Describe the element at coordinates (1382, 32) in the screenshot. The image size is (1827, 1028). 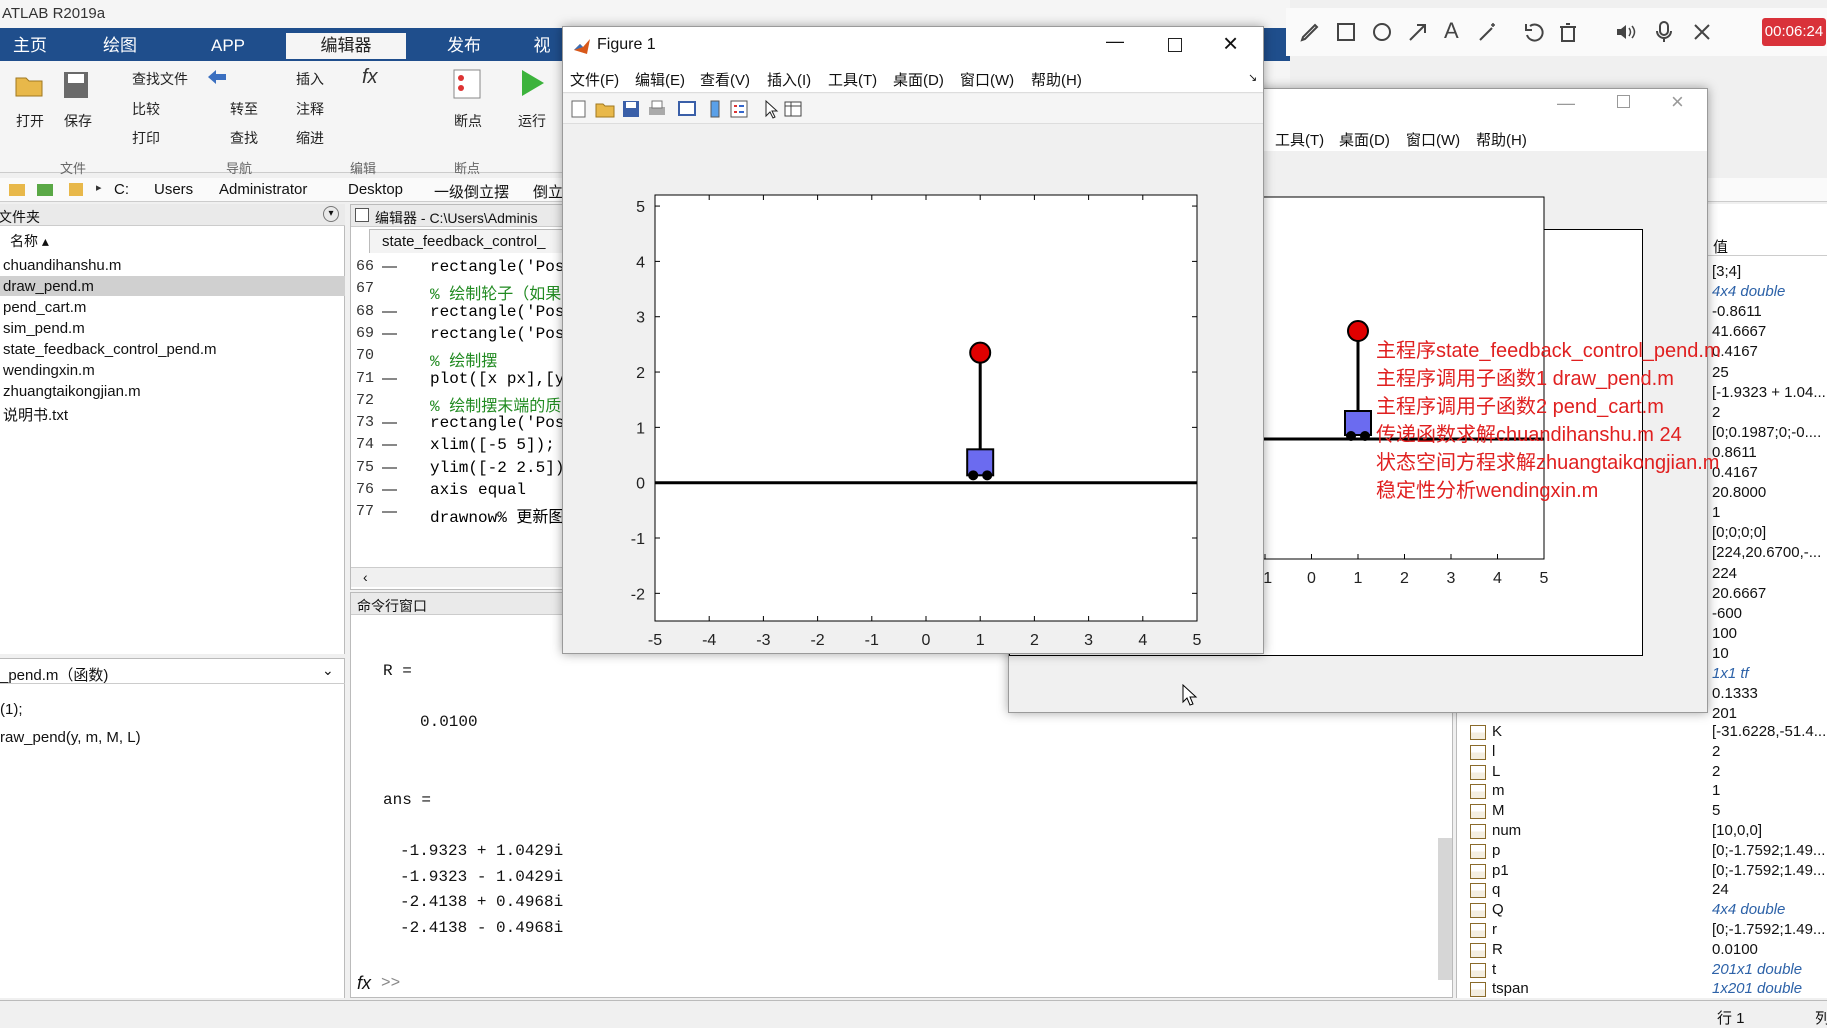
I see `circle-icon` at that location.